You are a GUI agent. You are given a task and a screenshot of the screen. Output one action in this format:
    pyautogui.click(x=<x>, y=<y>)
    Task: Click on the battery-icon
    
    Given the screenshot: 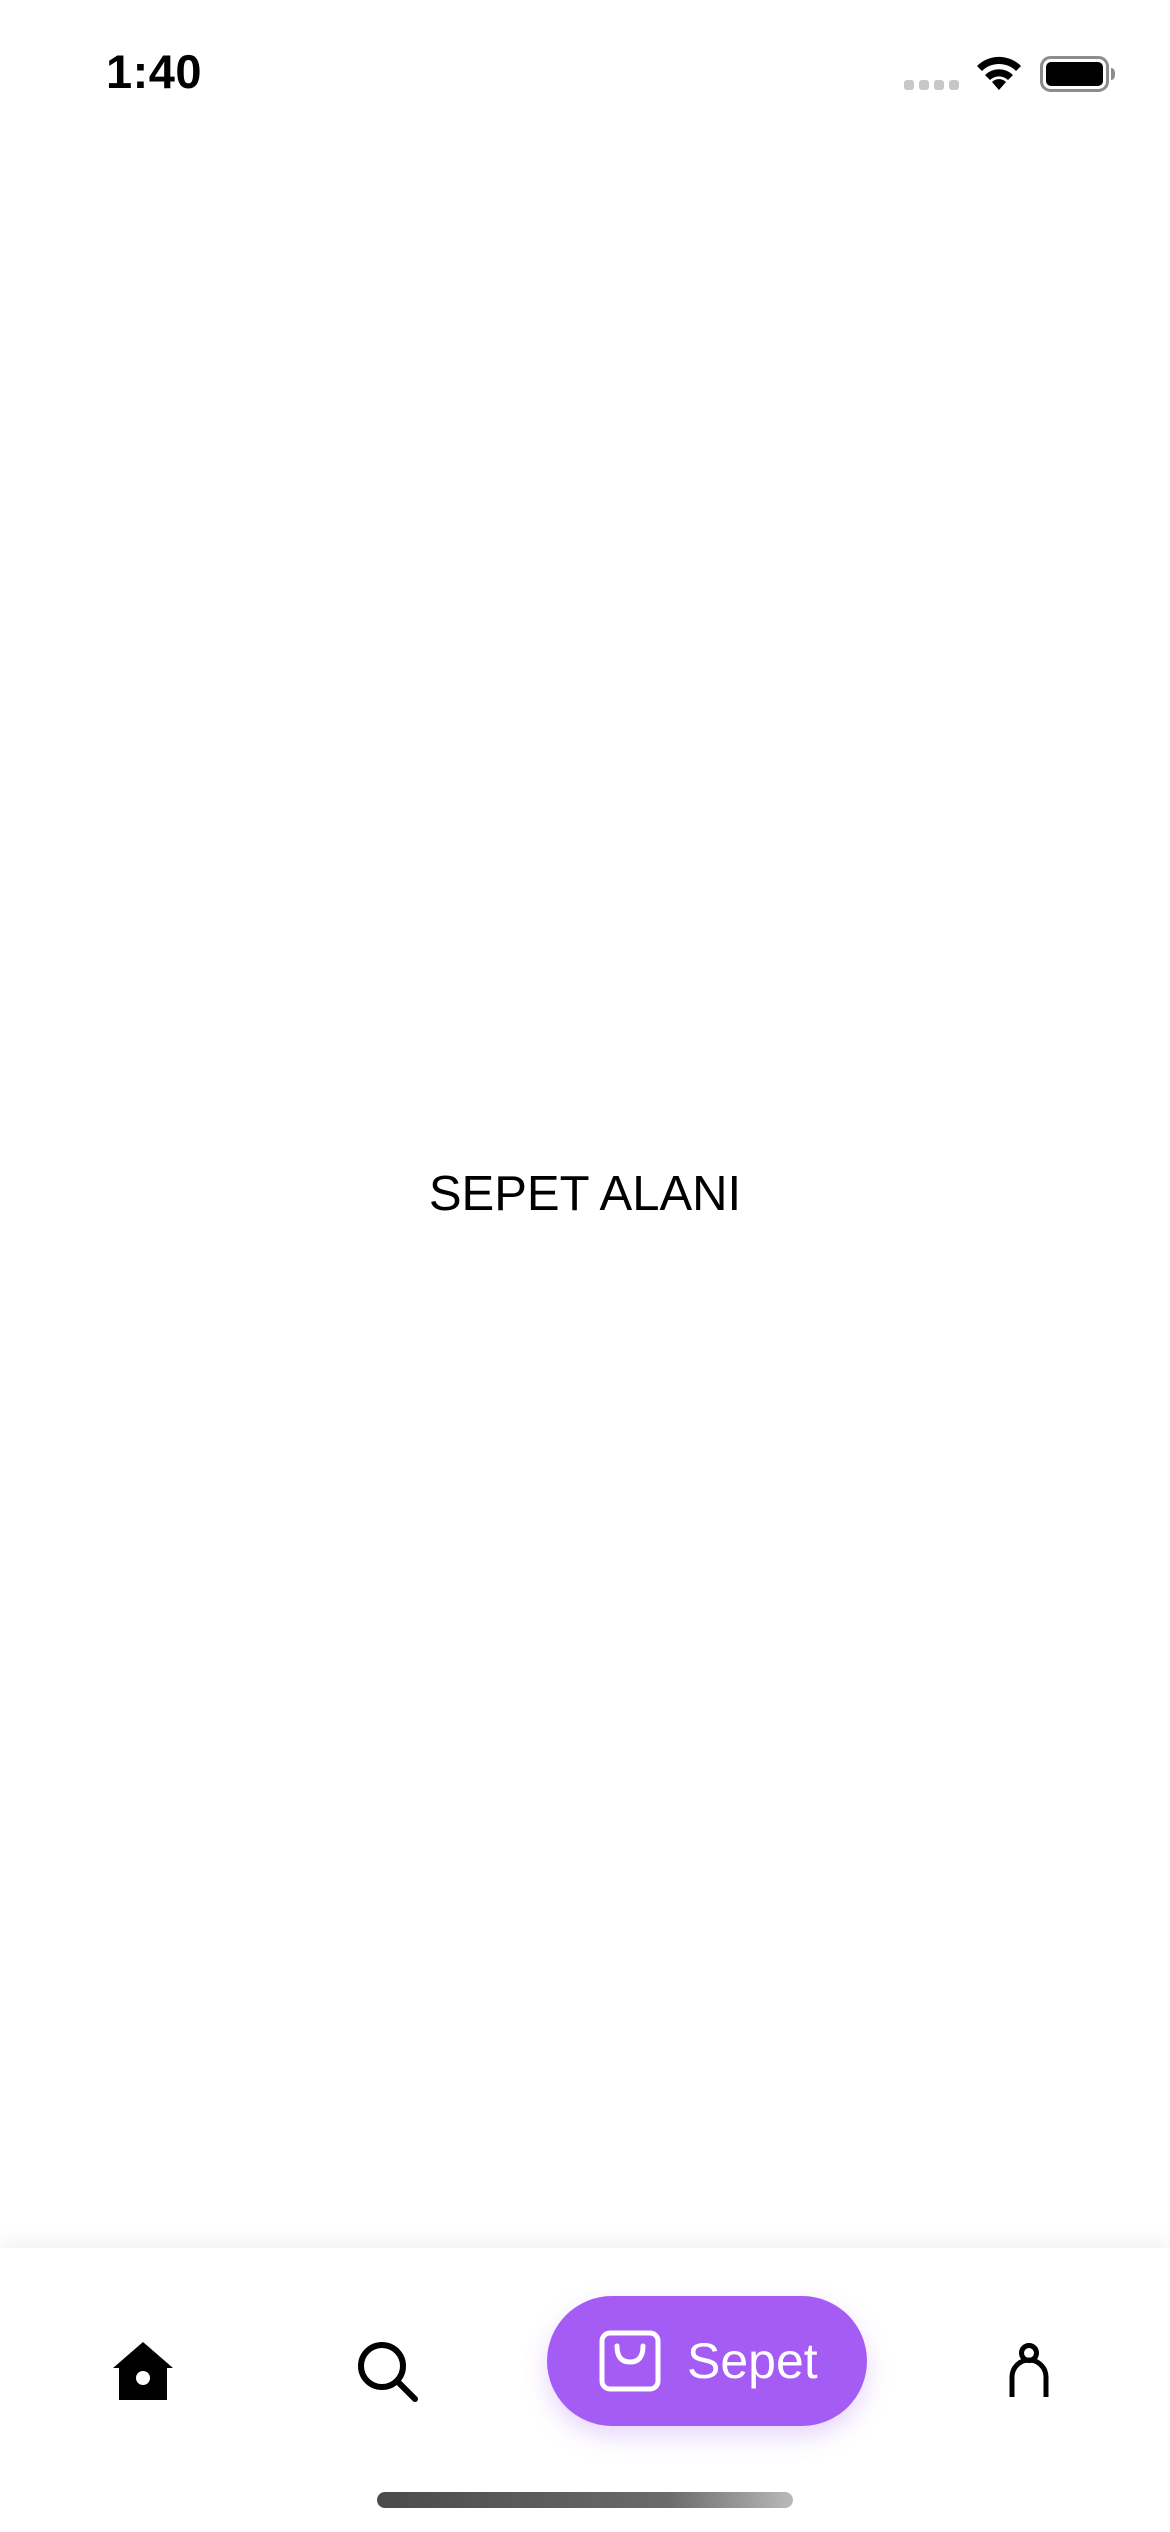 What is the action you would take?
    pyautogui.click(x=1077, y=74)
    